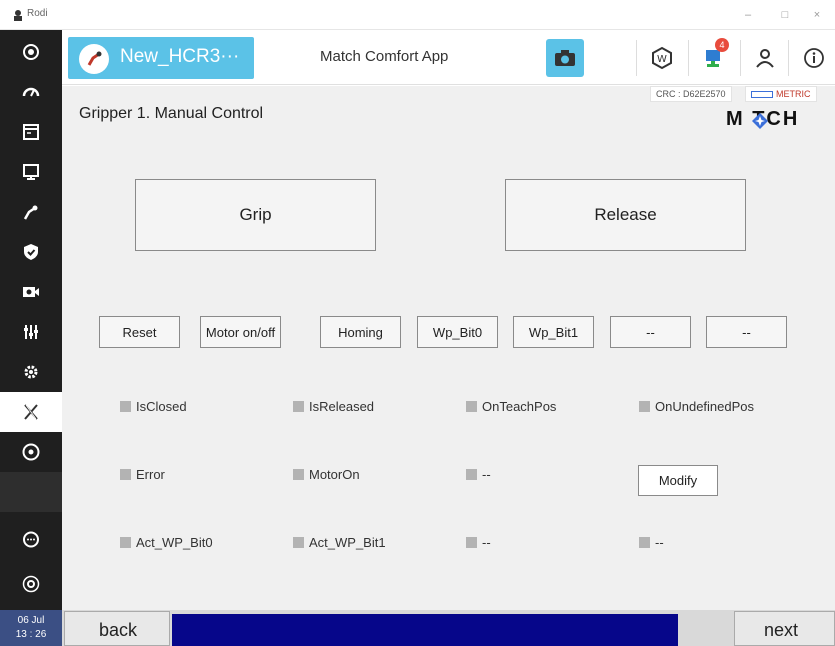  Describe the element at coordinates (31, 172) in the screenshot. I see `sidebar-item-monitor` at that location.